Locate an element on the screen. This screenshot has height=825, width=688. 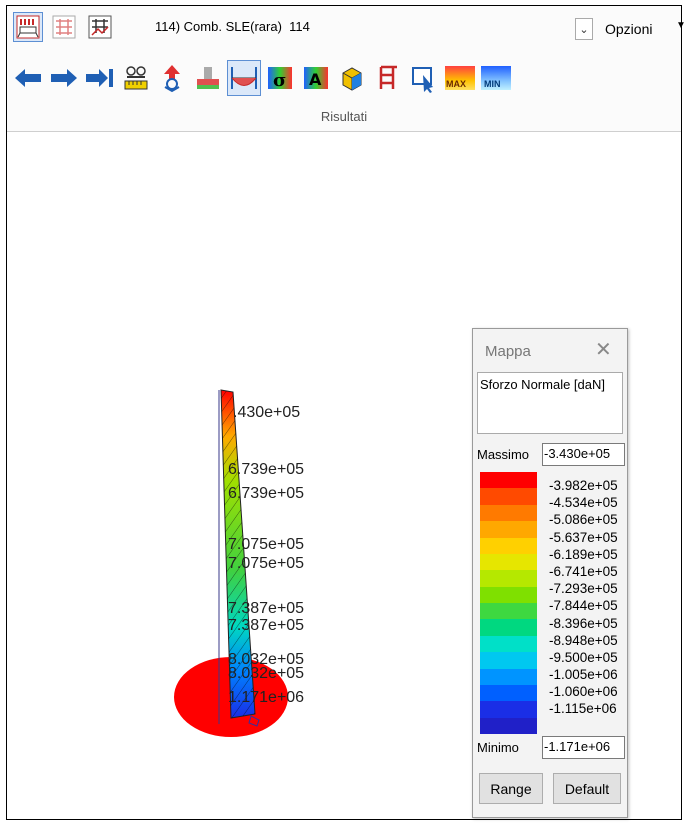
color-scale-tick: -1.115e+06 is located at coordinates (583, 709).